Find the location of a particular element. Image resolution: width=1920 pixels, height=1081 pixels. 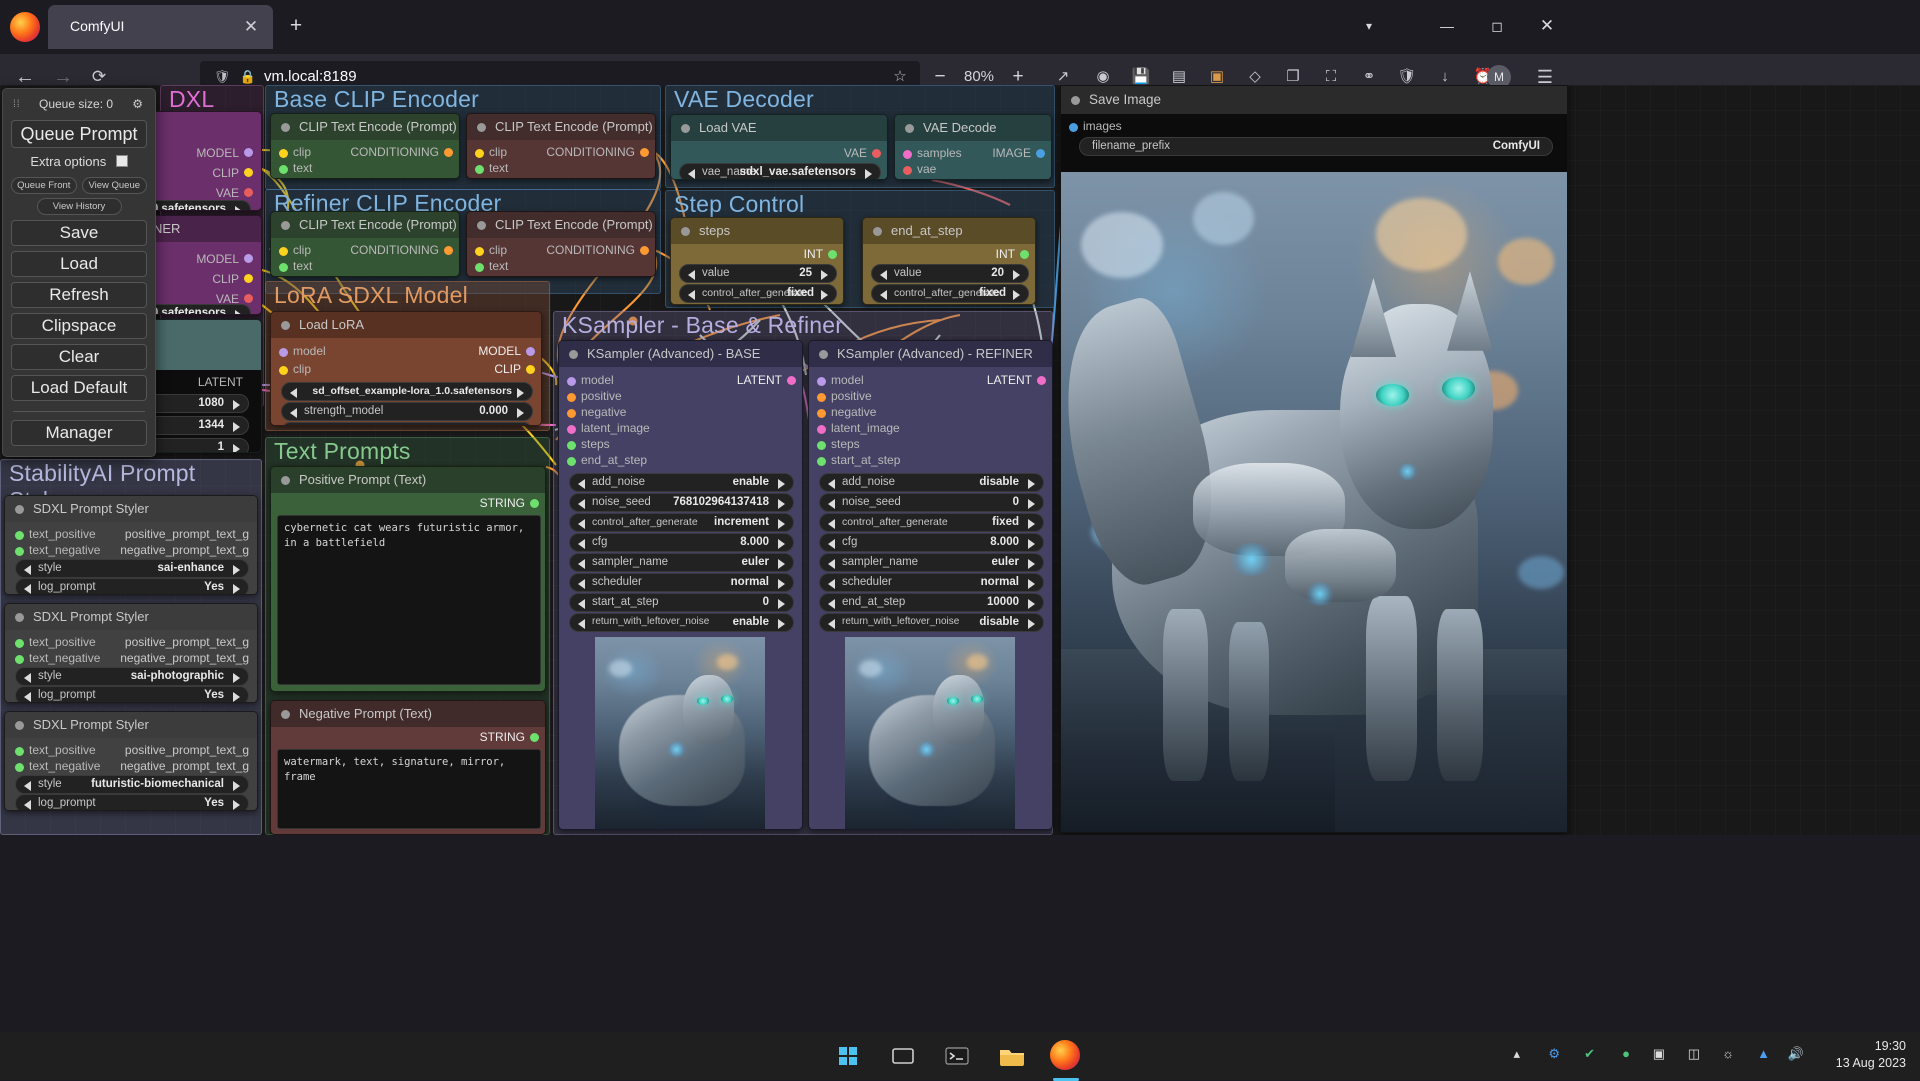

display-icon: ▣ is located at coordinates (1659, 1054).